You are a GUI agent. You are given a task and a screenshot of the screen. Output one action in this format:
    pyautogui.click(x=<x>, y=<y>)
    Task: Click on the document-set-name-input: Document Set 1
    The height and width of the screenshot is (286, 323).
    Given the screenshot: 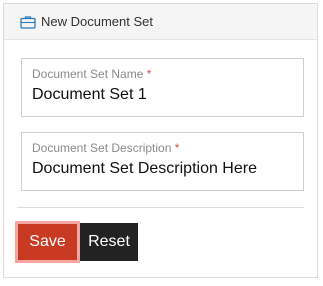 What is the action you would take?
    pyautogui.click(x=162, y=95)
    